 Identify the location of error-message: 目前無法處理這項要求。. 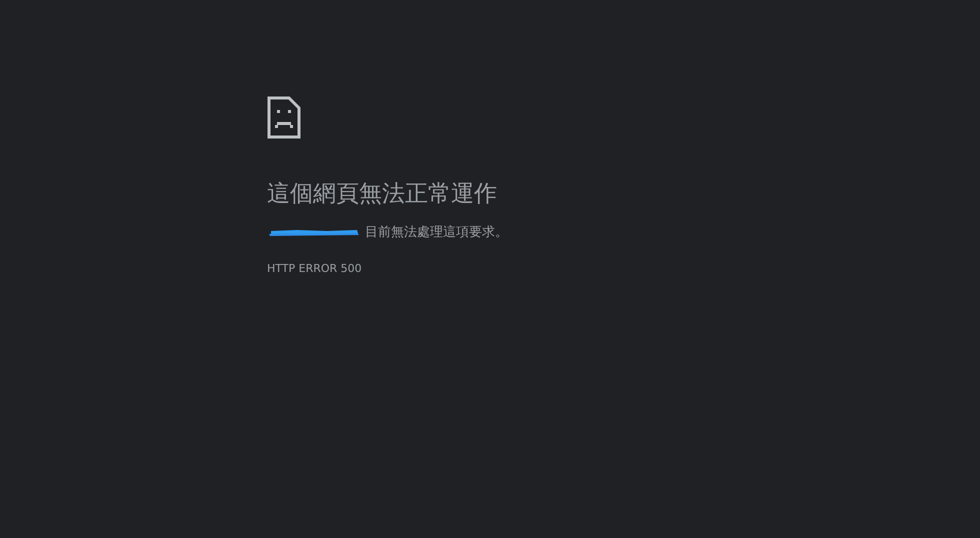
(436, 233).